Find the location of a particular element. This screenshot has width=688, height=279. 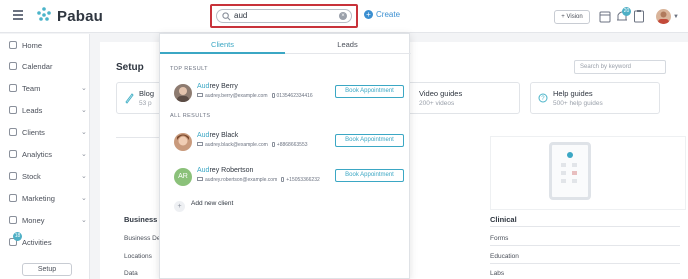

team-icon is located at coordinates (13, 88).